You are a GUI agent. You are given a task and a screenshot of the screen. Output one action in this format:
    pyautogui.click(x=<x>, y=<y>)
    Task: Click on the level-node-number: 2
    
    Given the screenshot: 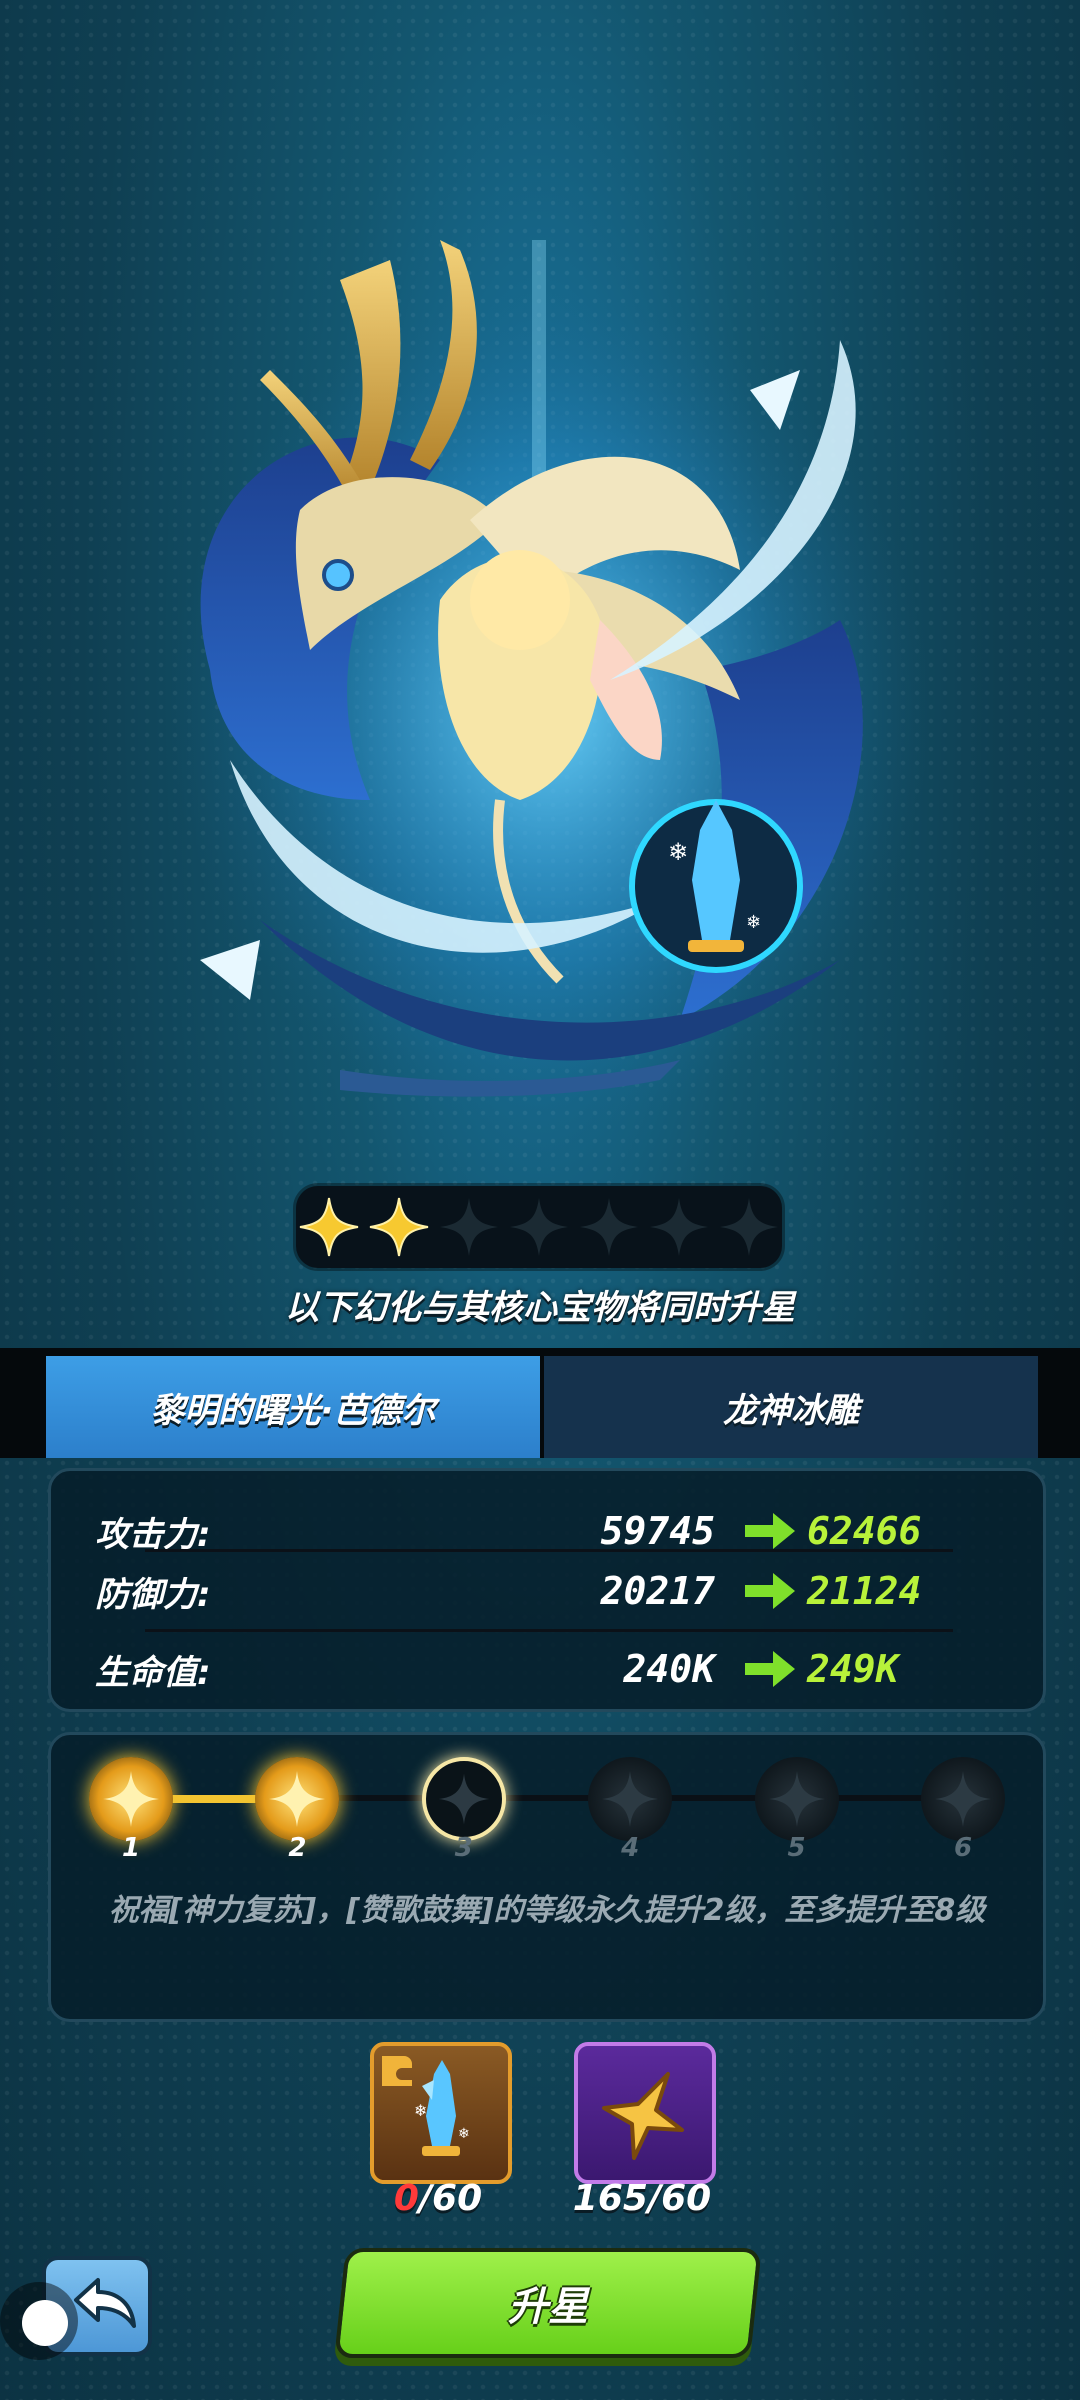 What is the action you would take?
    pyautogui.click(x=297, y=1848)
    